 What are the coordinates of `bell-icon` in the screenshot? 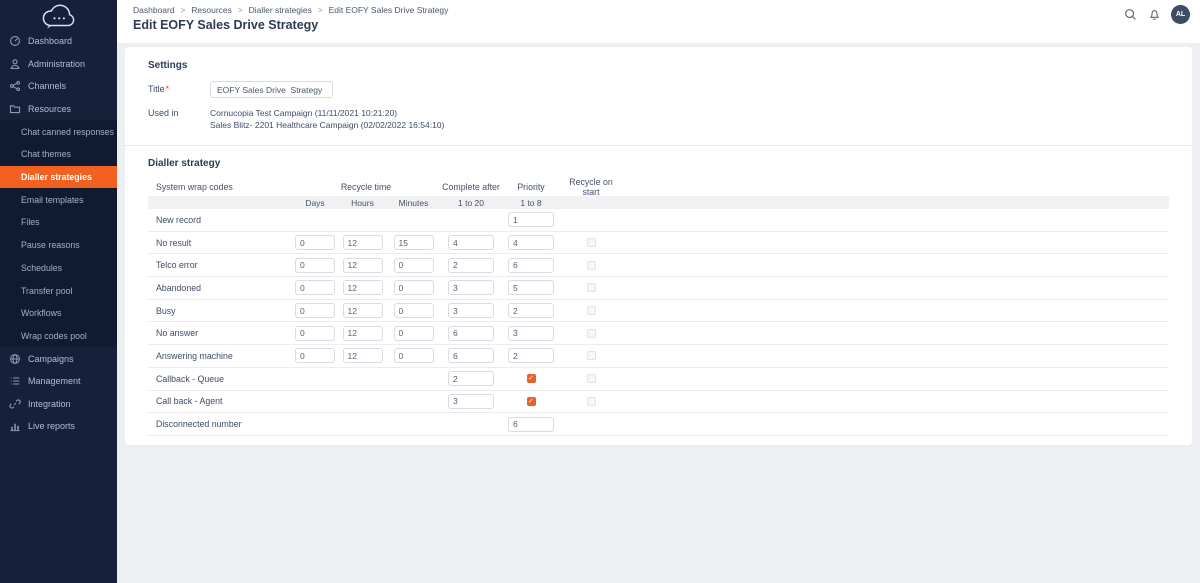 It's located at (1154, 15).